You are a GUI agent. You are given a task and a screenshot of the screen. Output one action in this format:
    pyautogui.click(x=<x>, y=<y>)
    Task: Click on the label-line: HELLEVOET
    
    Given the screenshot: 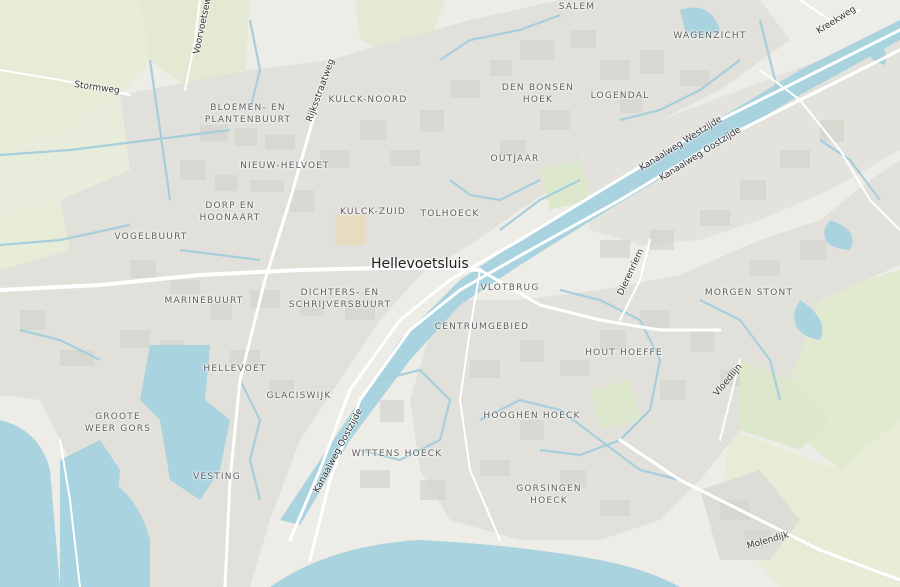 What is the action you would take?
    pyautogui.click(x=235, y=369)
    